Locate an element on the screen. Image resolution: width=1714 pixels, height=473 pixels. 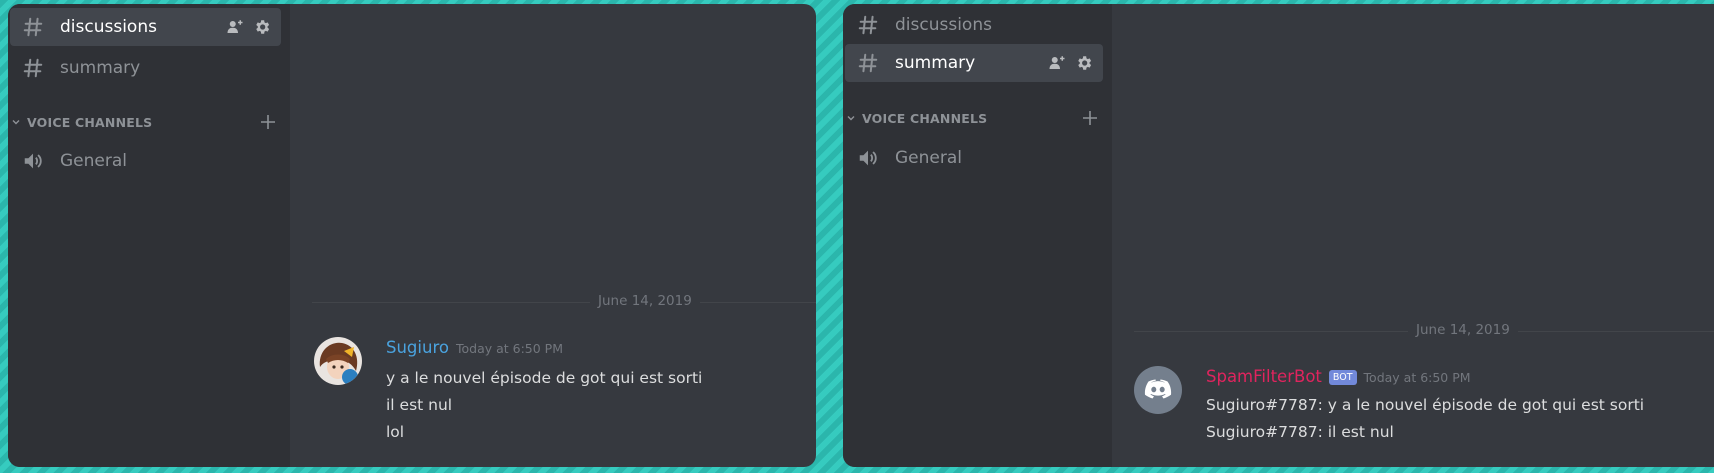
message-header: Sugiuro Today at 6:50 PM is located at coordinates (474, 347).